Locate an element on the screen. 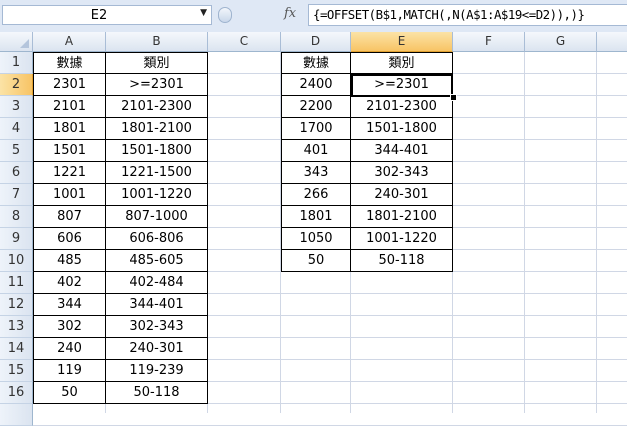 Image resolution: width=627 pixels, height=426 pixels. row-header-9: 9 is located at coordinates (16, 239).